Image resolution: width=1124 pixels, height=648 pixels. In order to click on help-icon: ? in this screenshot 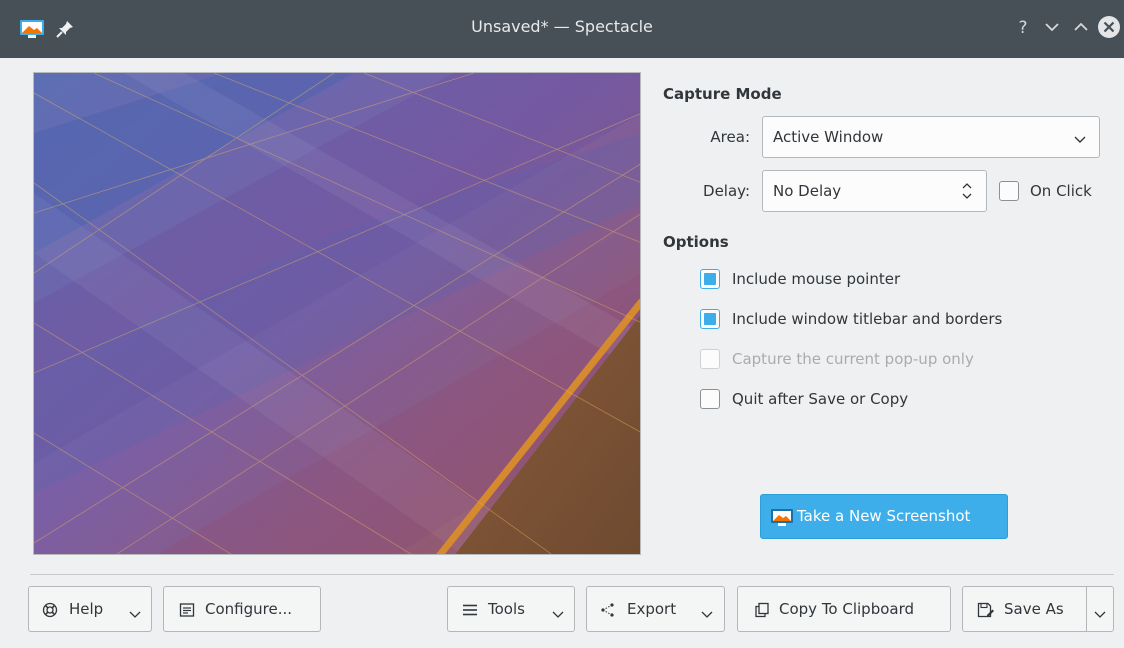, I will do `click(1023, 27)`.